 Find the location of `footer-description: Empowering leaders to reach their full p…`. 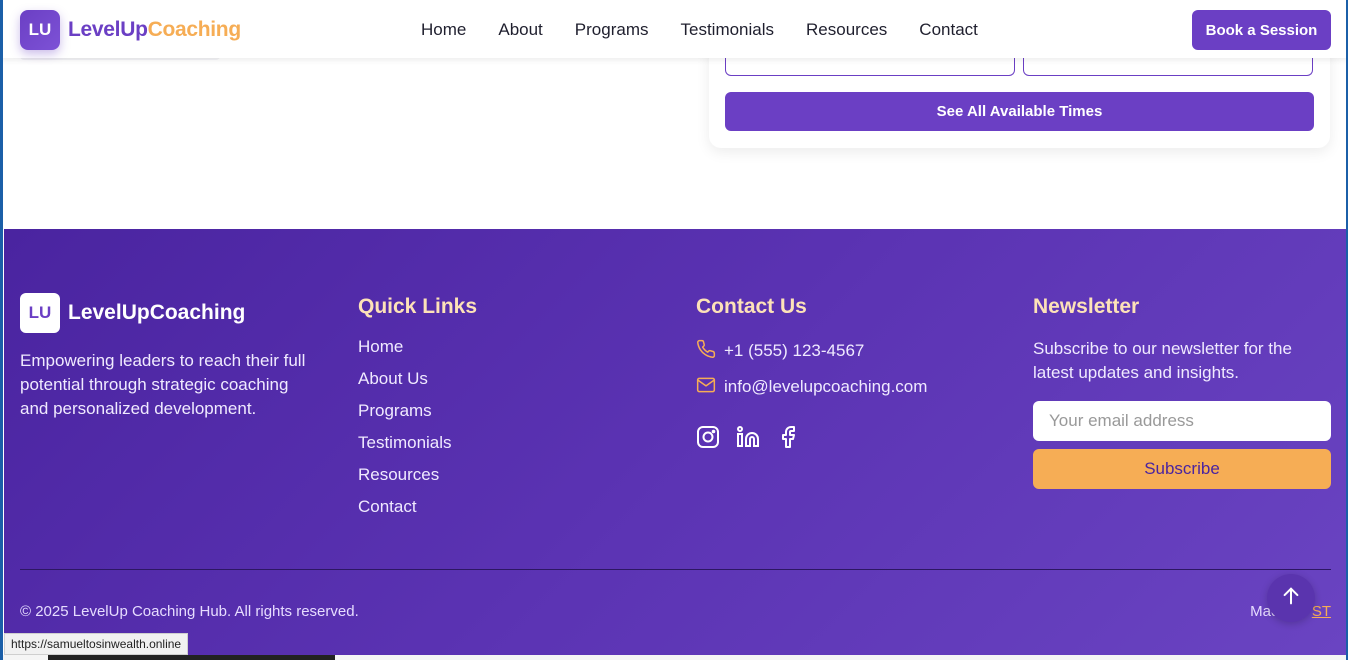

footer-description: Empowering leaders to reach their full p… is located at coordinates (163, 384).